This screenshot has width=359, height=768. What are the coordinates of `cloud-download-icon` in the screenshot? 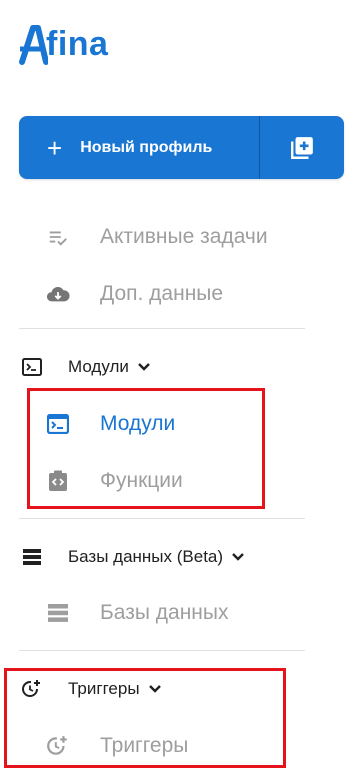 It's located at (58, 294).